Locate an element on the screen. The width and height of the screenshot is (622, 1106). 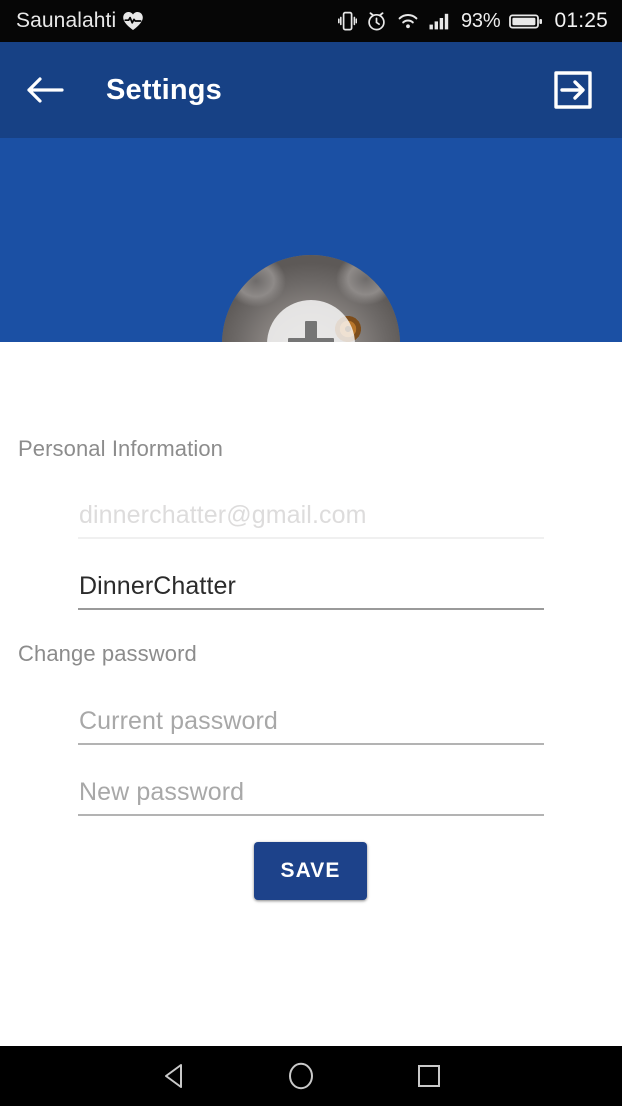
status-bar: Saunalahti 93% 01:25 is located at coordinates (311, 21).